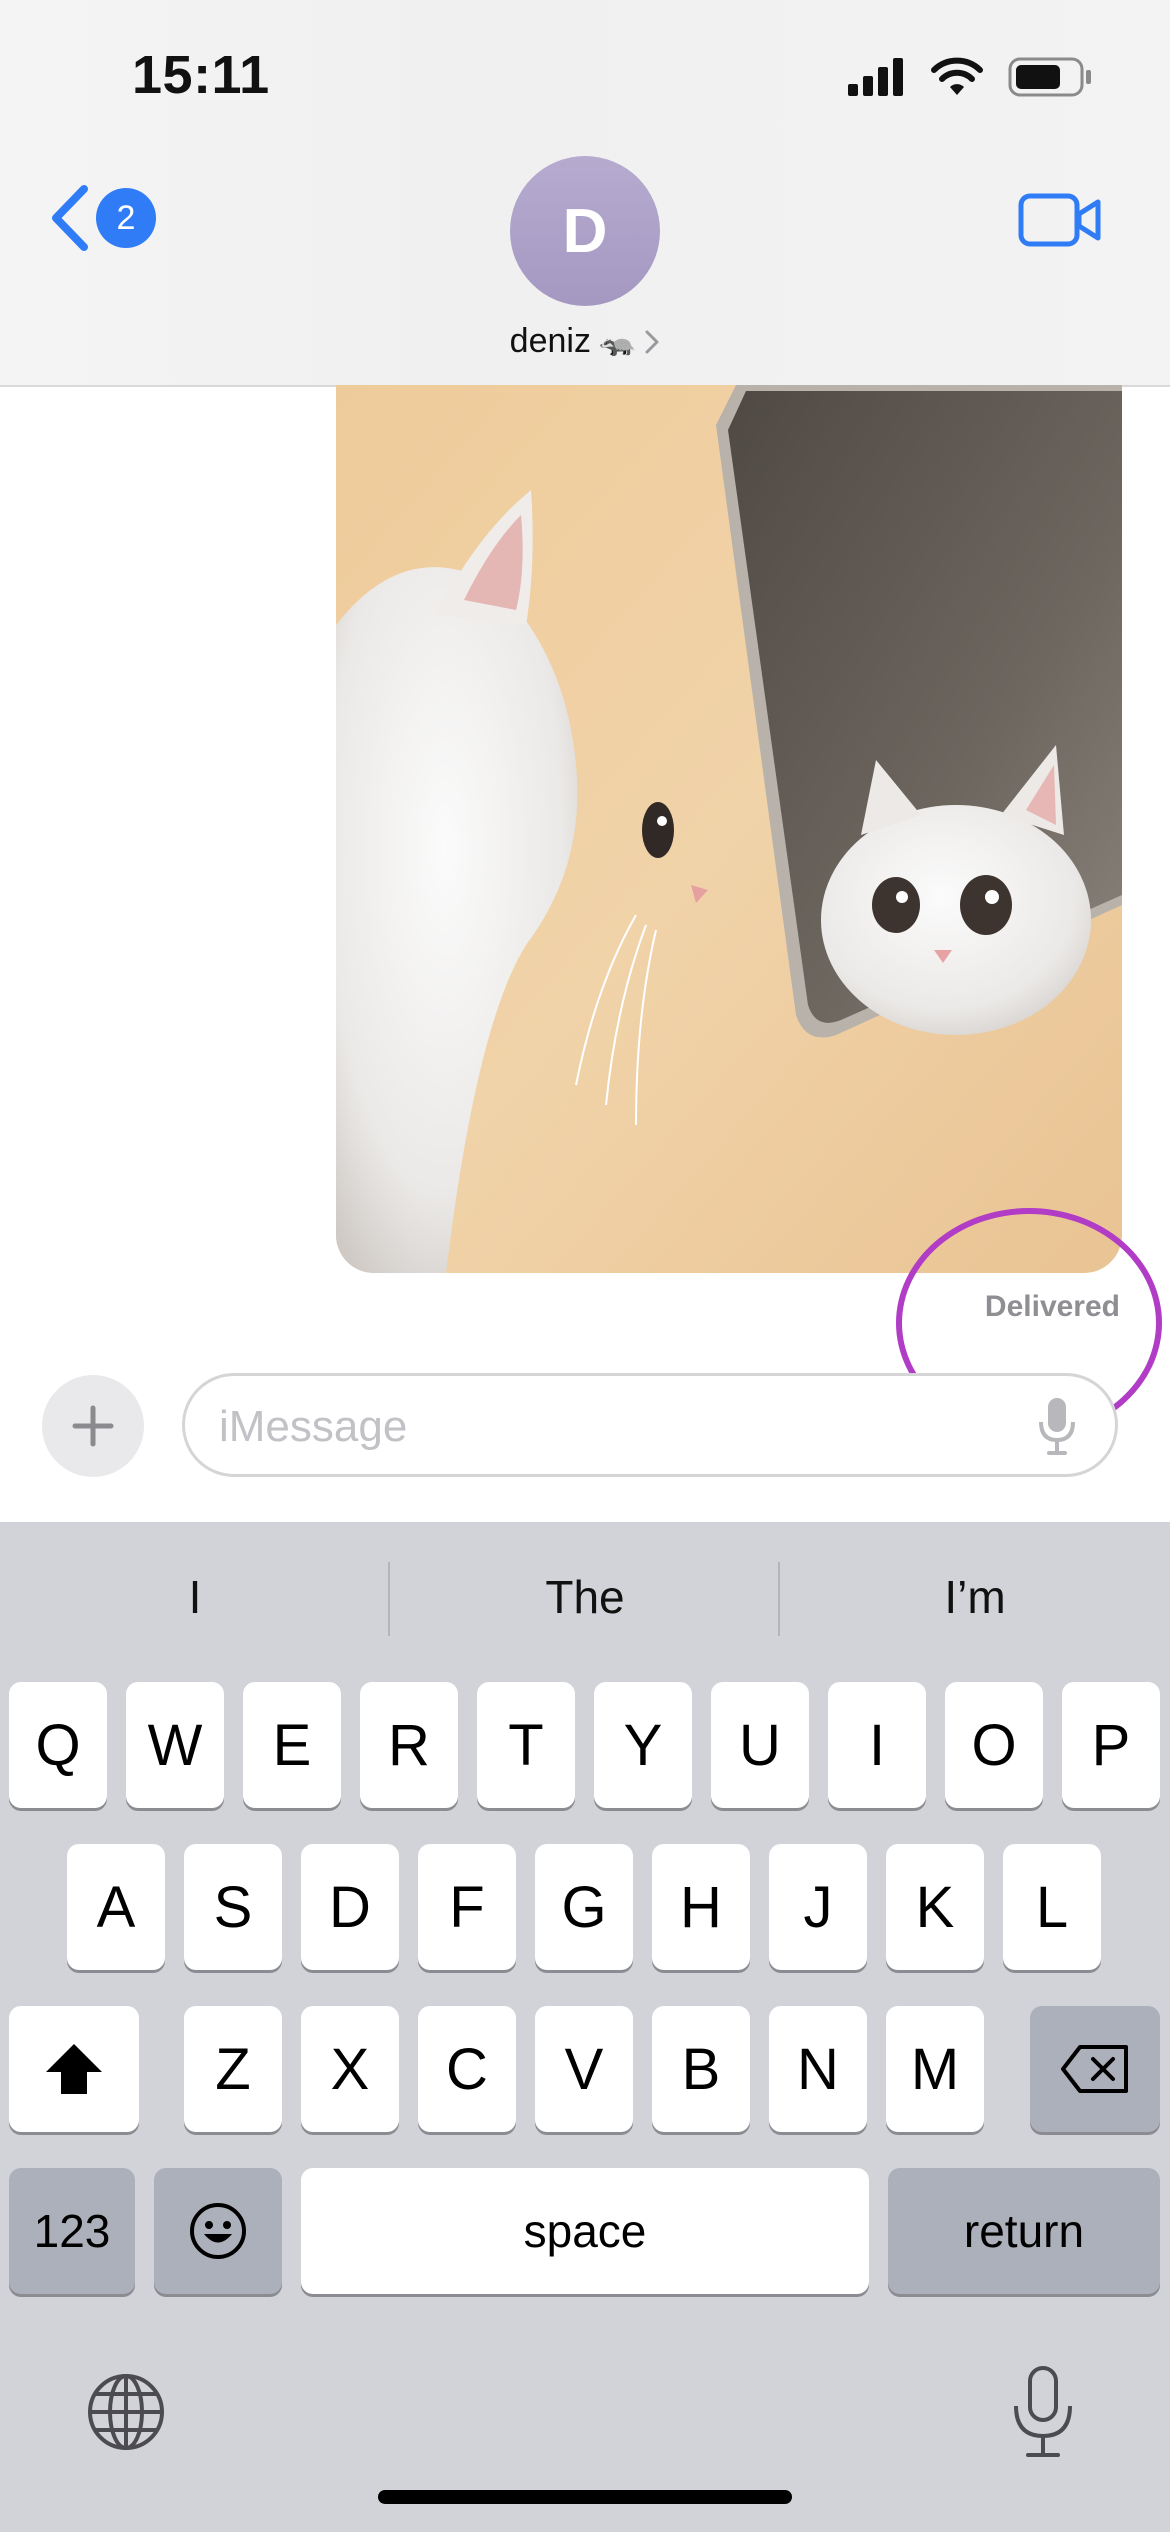  What do you see at coordinates (526, 1745) in the screenshot?
I see `key-t: T` at bounding box center [526, 1745].